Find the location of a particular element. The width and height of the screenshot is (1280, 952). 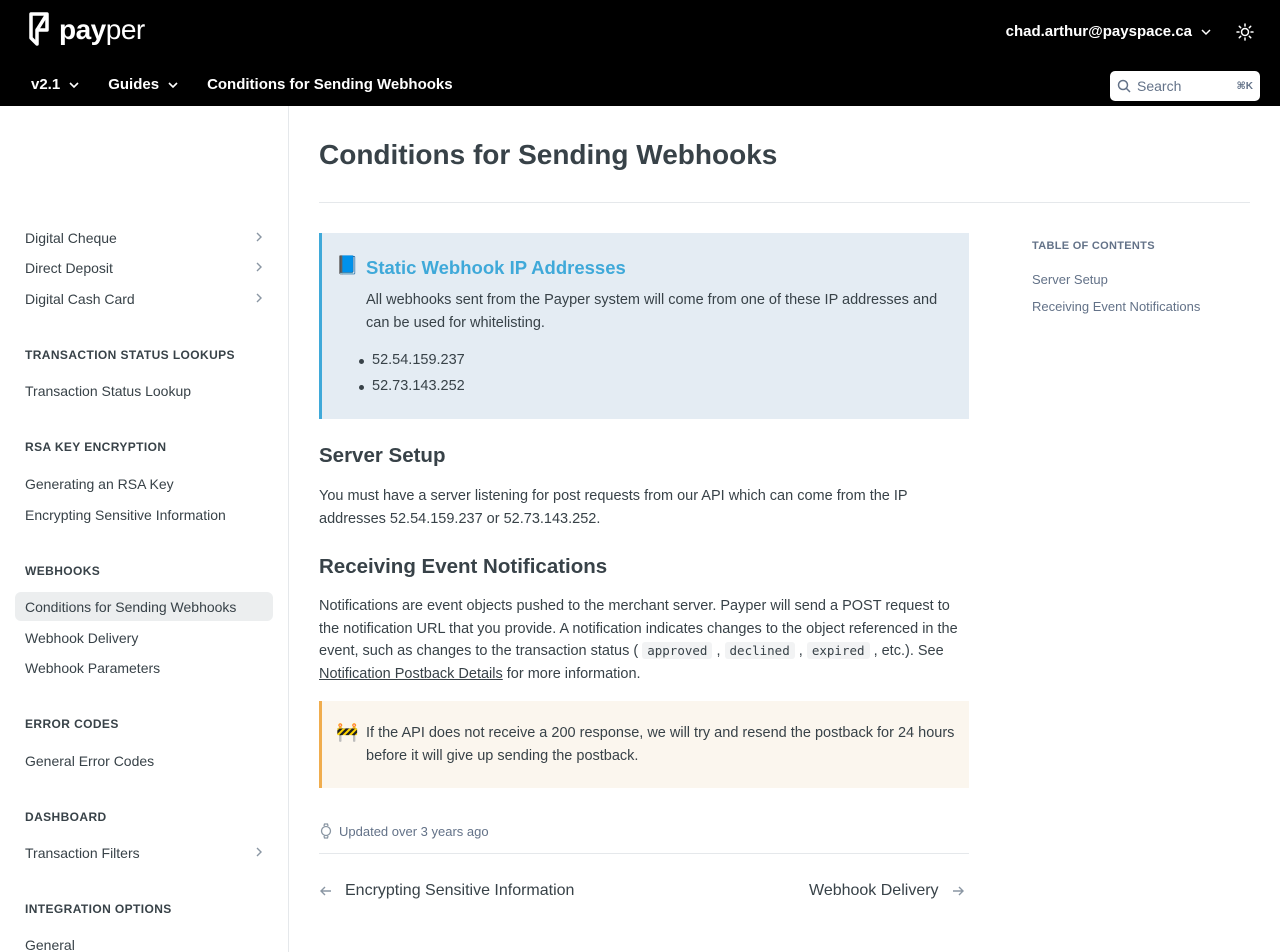

logo-text: payper is located at coordinates (102, 29).